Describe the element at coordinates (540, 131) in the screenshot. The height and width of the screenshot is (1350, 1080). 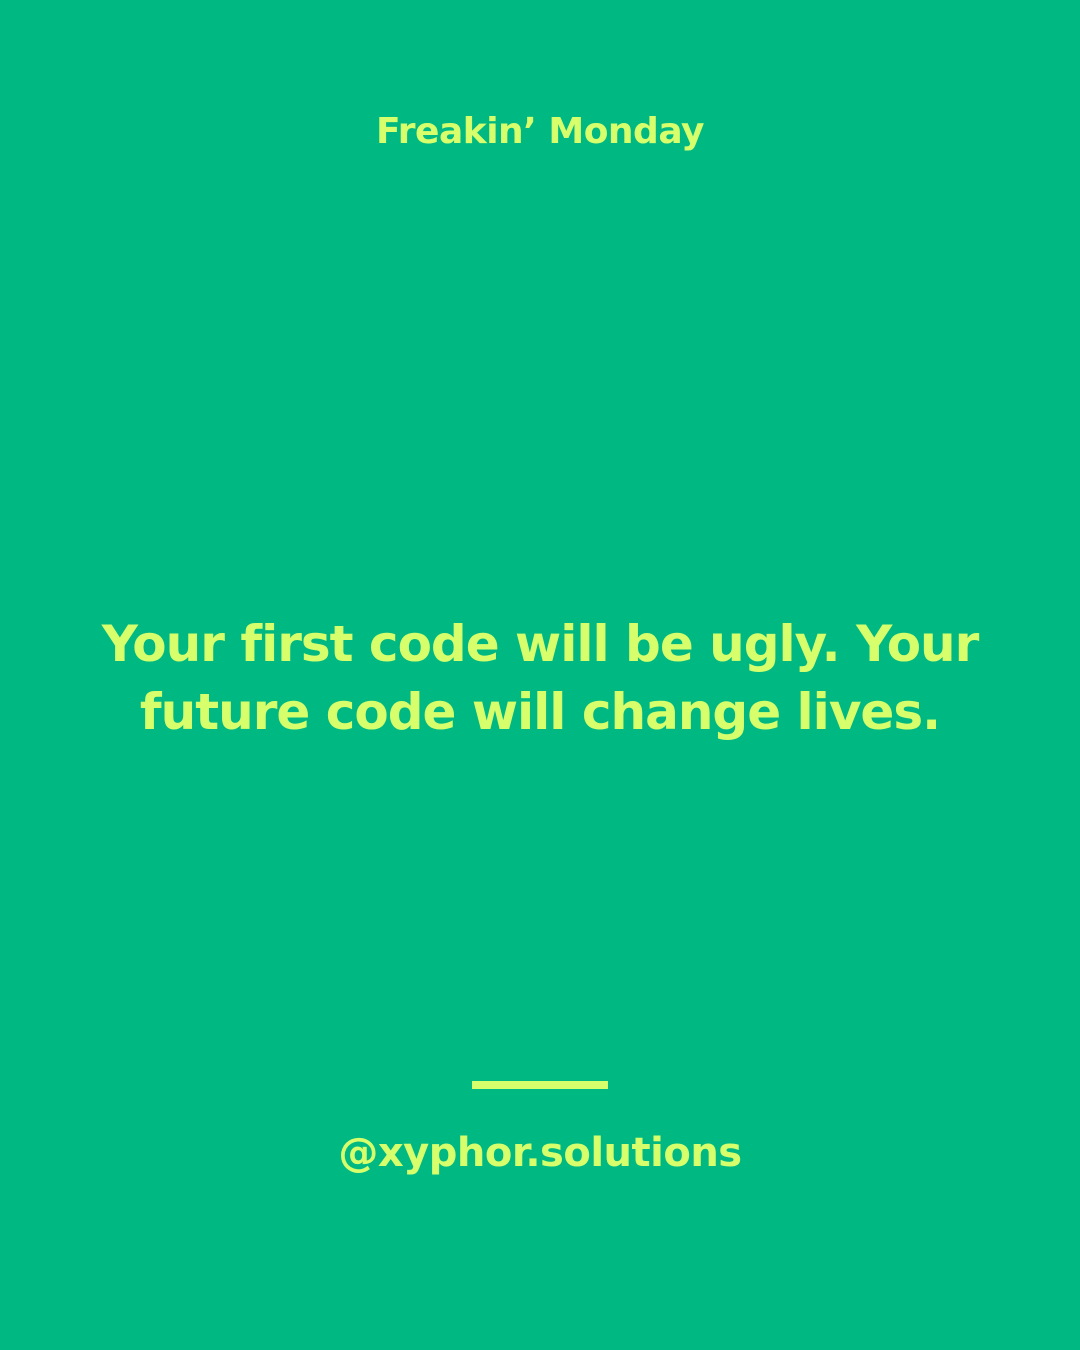
I see `series-title: Freakin’ Monday` at that location.